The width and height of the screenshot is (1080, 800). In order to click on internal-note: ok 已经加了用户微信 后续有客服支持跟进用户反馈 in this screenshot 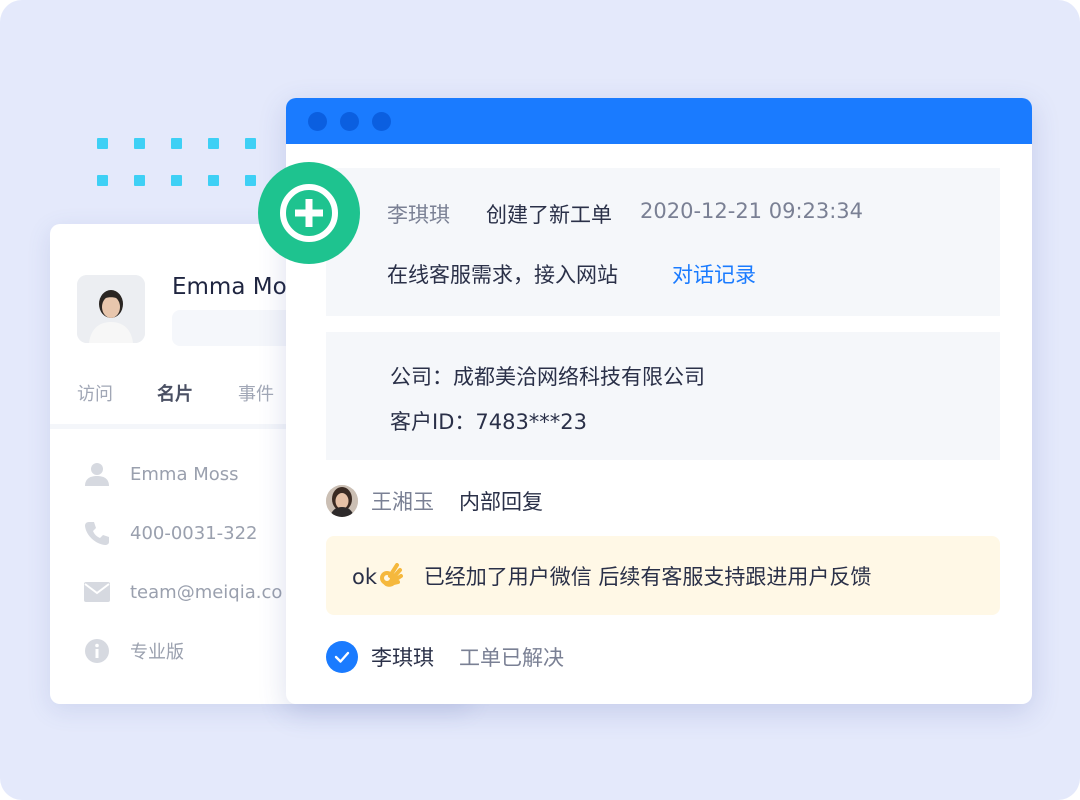, I will do `click(663, 575)`.